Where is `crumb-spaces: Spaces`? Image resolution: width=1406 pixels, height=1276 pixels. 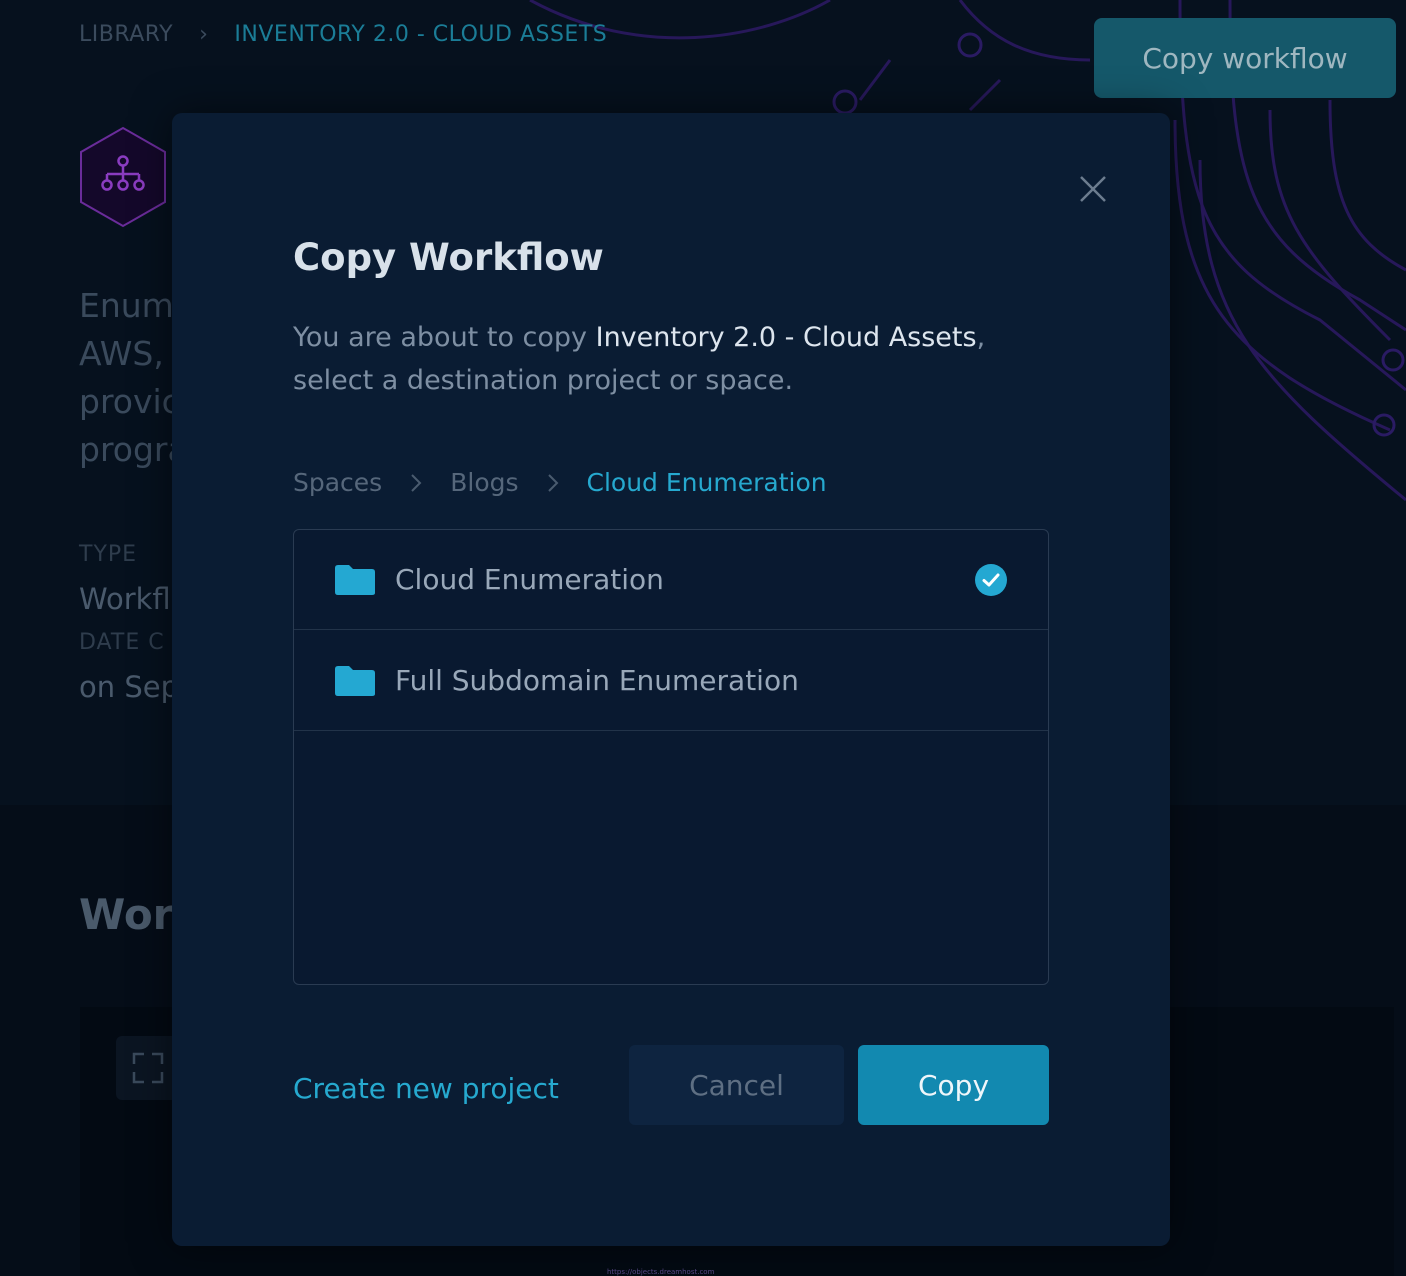 crumb-spaces: Spaces is located at coordinates (337, 482).